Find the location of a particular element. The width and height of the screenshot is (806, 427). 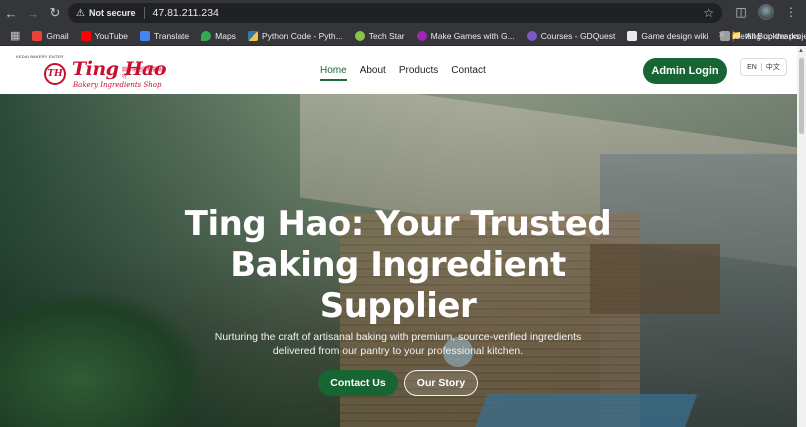

bookmark-label: Game design wiki is located at coordinates (675, 35).